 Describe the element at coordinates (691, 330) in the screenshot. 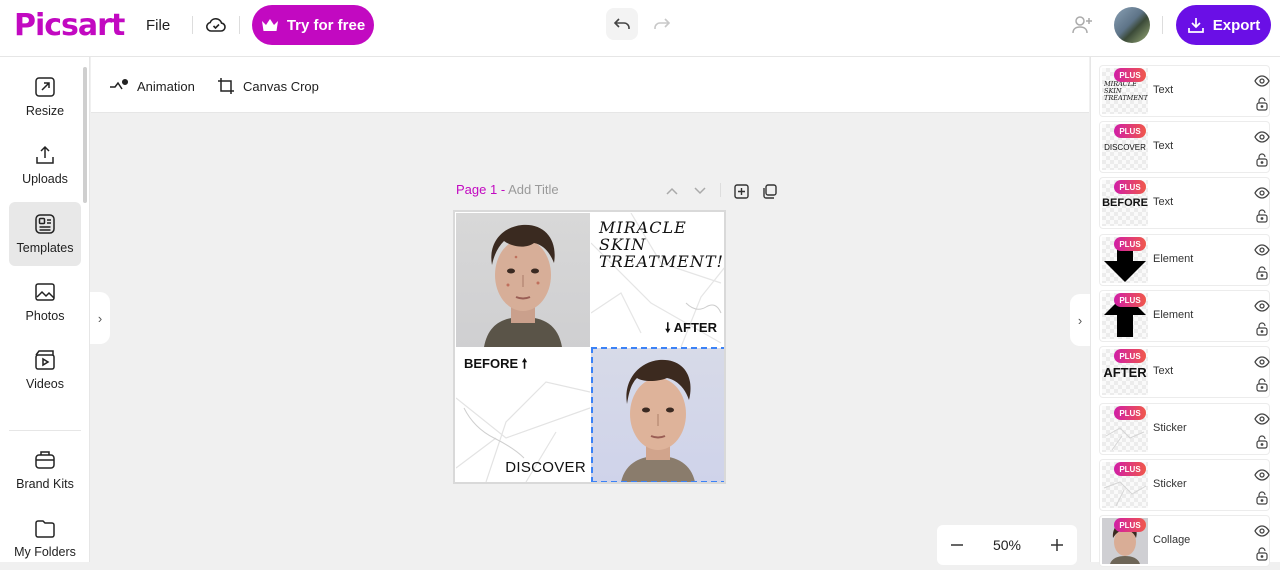

I see `after-label: 🠗 AFTER` at that location.